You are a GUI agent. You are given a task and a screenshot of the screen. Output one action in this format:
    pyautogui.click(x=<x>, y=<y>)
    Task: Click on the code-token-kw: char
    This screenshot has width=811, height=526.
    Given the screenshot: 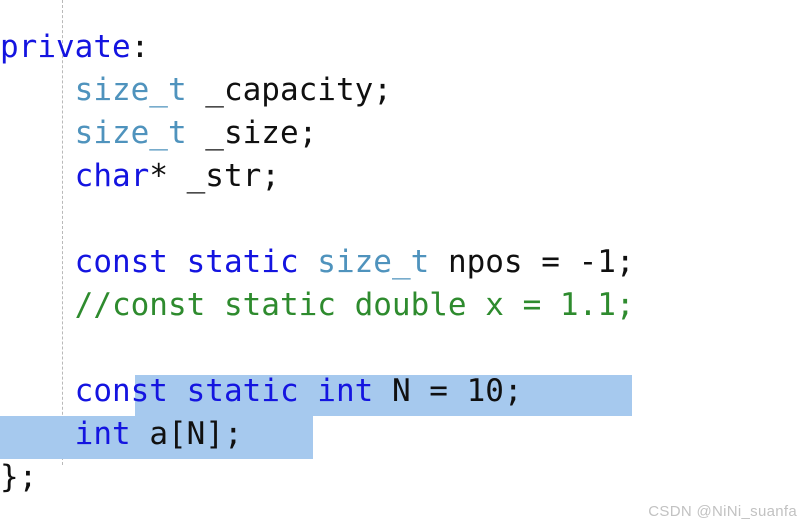 What is the action you would take?
    pyautogui.click(x=112, y=176)
    